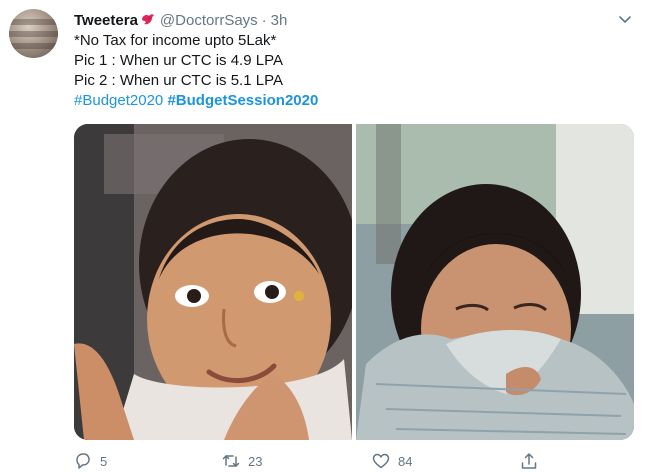 This screenshot has width=651, height=472. What do you see at coordinates (104, 461) in the screenshot?
I see `reply-count: 5` at bounding box center [104, 461].